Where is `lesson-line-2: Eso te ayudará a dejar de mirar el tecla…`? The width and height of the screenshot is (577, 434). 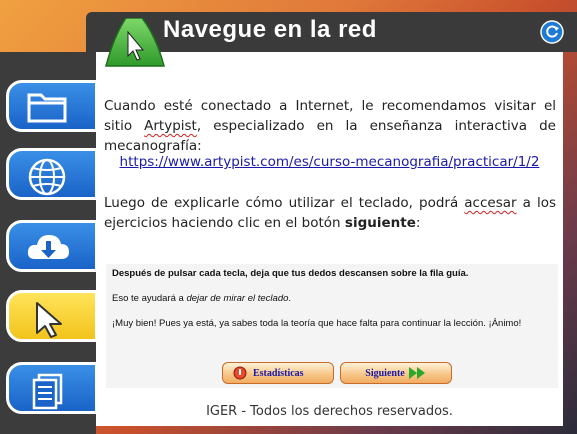
lesson-line-2: Eso te ayudará a dejar de mirar el tecla… is located at coordinates (202, 298).